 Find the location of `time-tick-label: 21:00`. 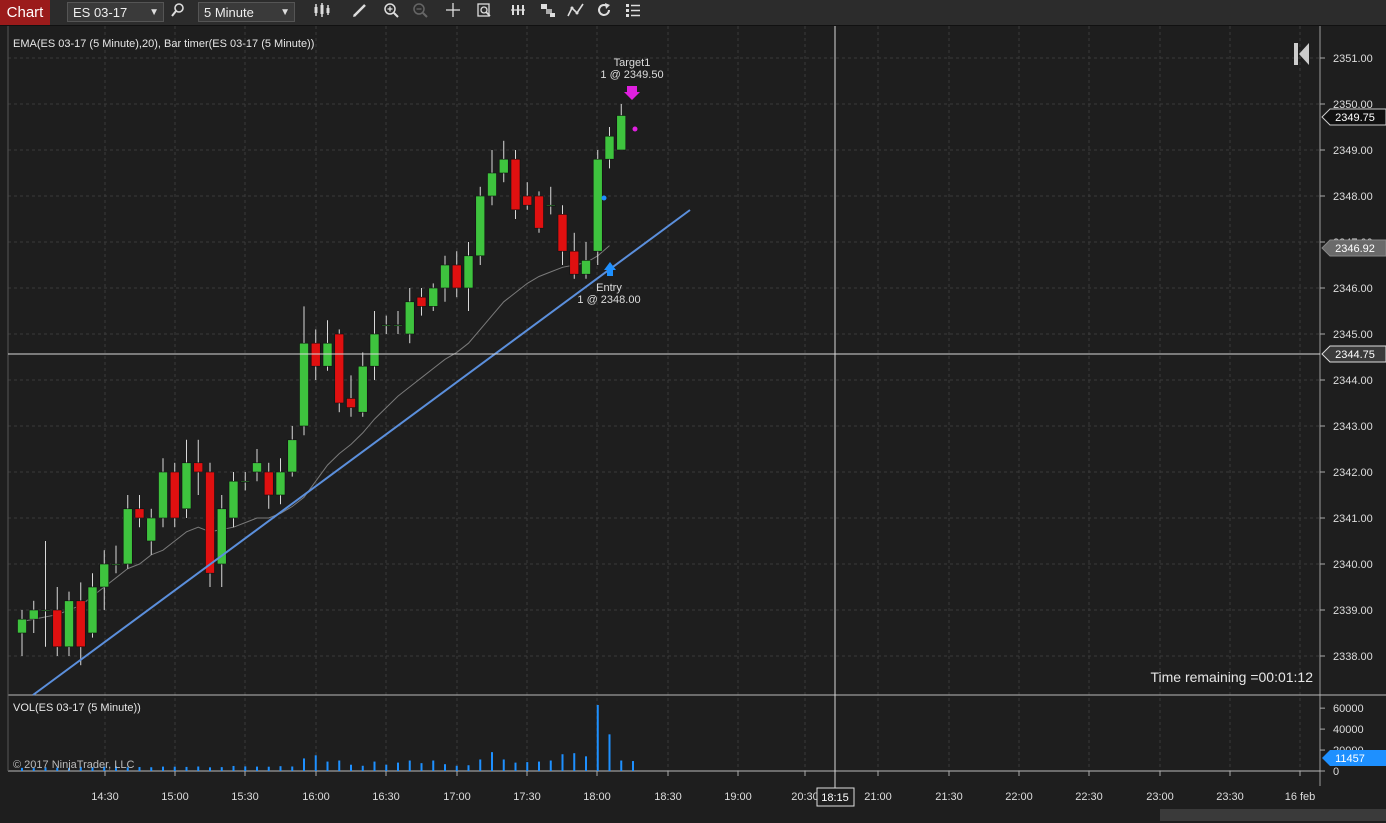

time-tick-label: 21:00 is located at coordinates (878, 797).